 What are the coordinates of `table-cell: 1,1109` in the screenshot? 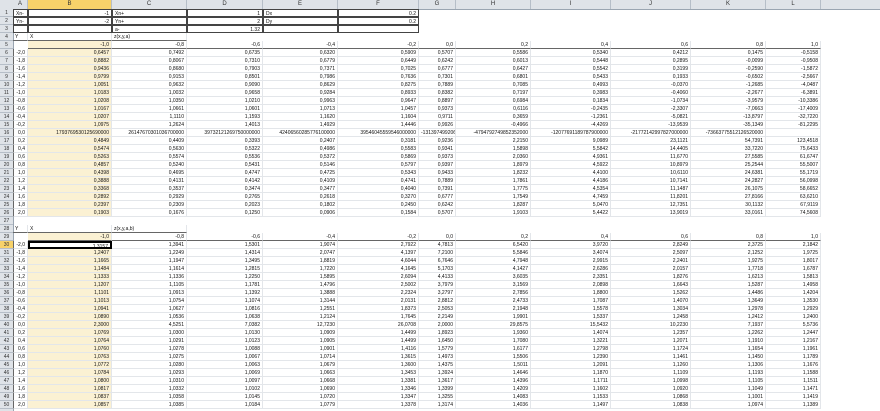 It's located at (651, 373).